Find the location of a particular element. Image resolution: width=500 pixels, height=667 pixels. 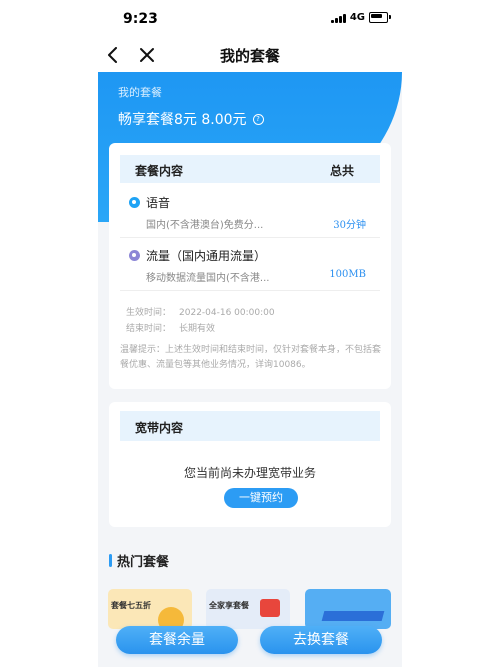

promo-title: 全家享套餐 is located at coordinates (229, 605).